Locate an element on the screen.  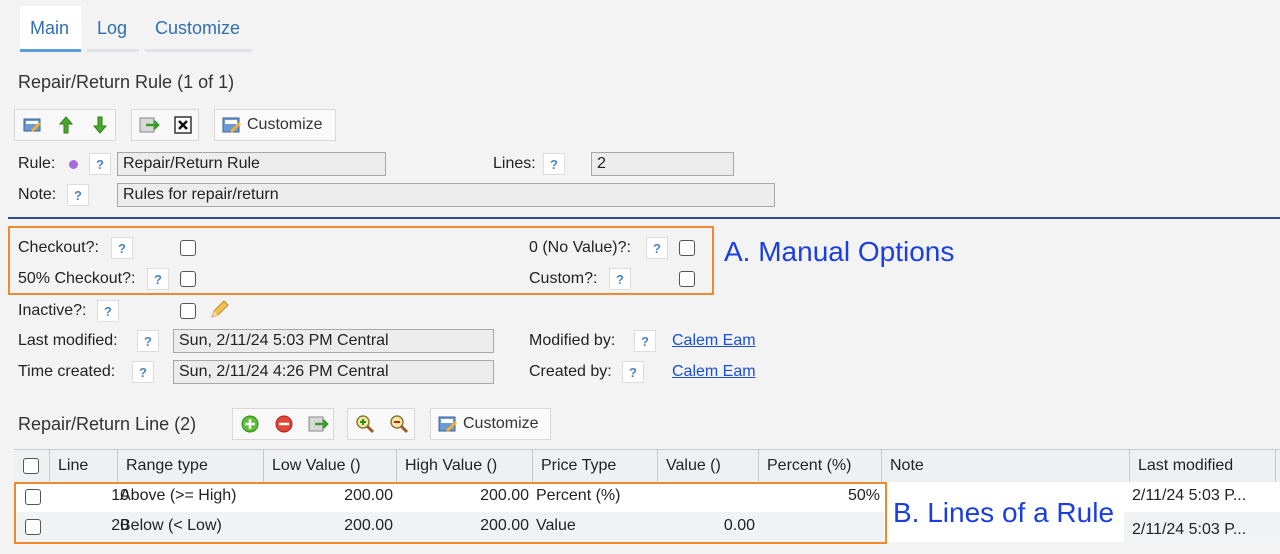
lines-section-title: Repair/Return Line (2) is located at coordinates (107, 424).